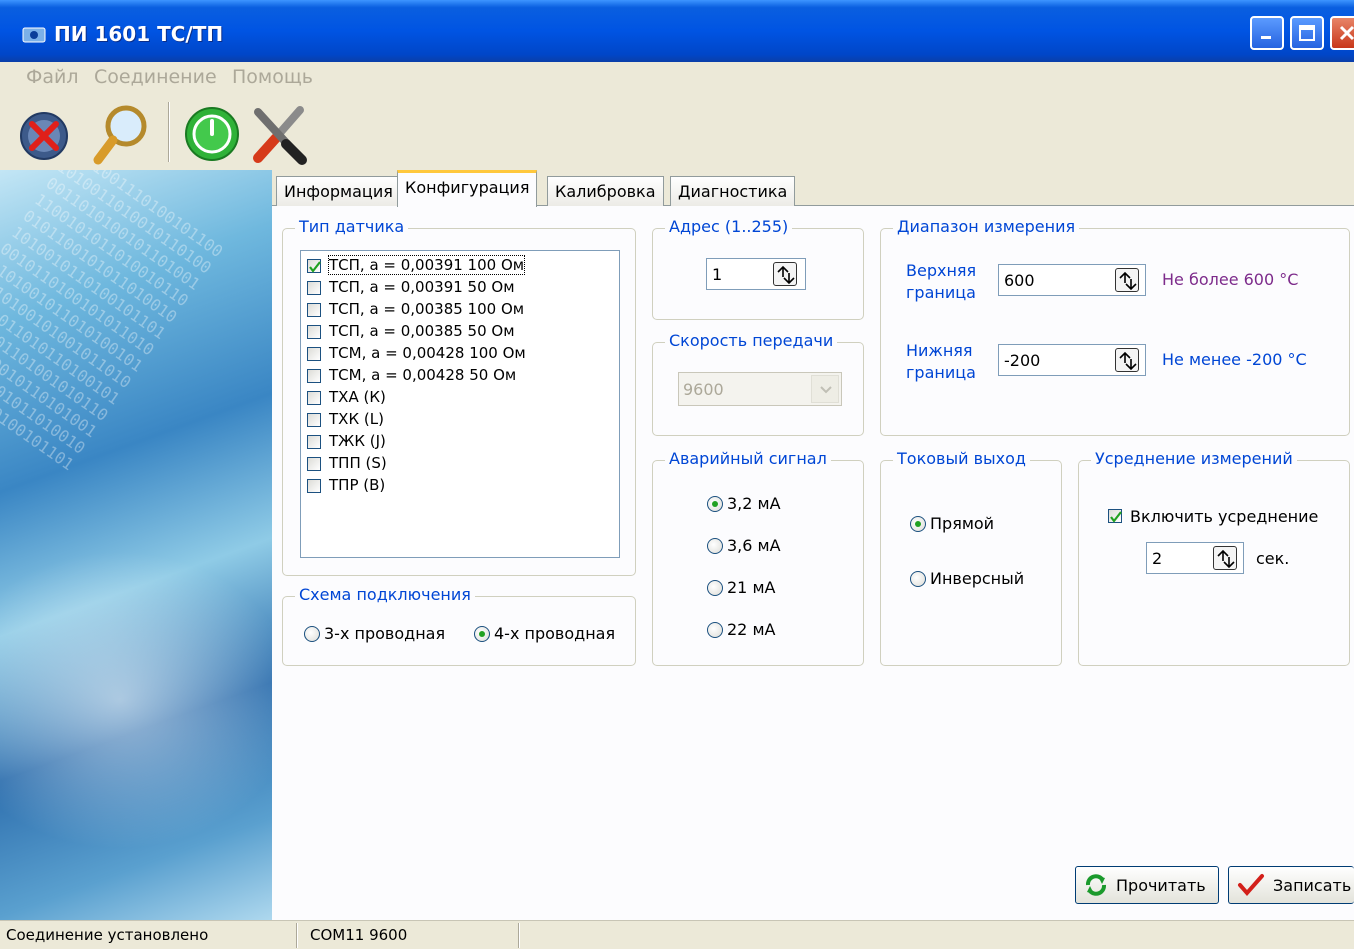 Image resolution: width=1354 pixels, height=949 pixels. I want to click on search-button, so click(121, 132).